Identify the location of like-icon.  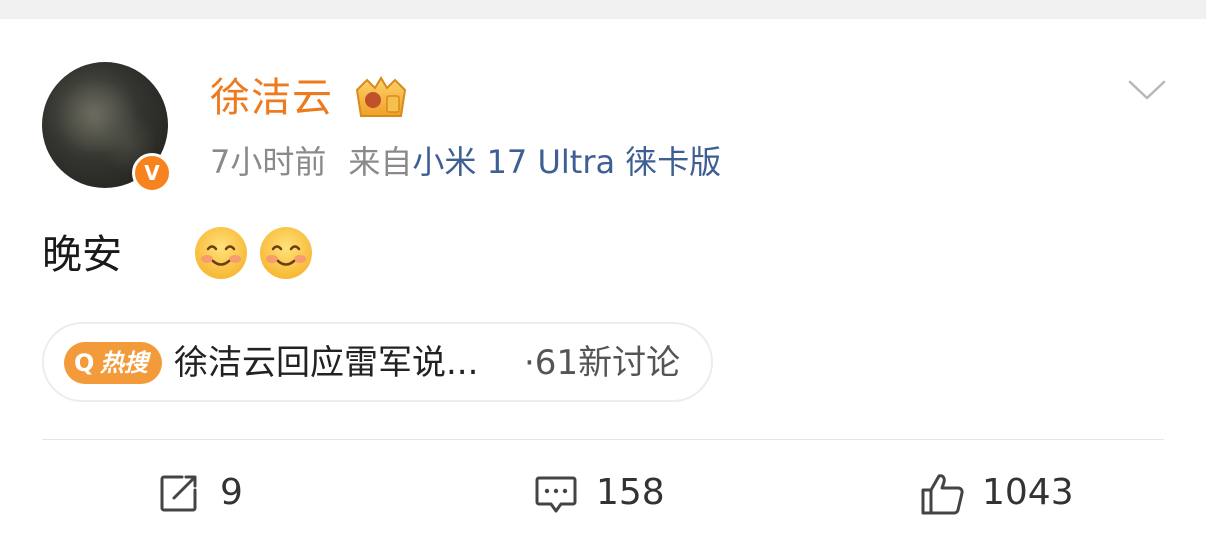
(942, 494).